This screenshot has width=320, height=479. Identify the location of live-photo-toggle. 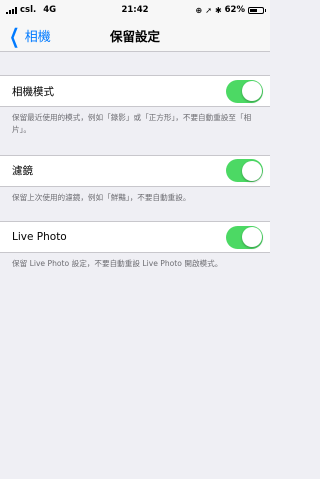
(244, 237).